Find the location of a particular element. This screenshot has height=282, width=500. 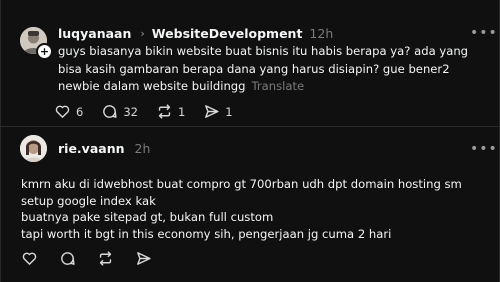

reply-actions is located at coordinates (97, 258).